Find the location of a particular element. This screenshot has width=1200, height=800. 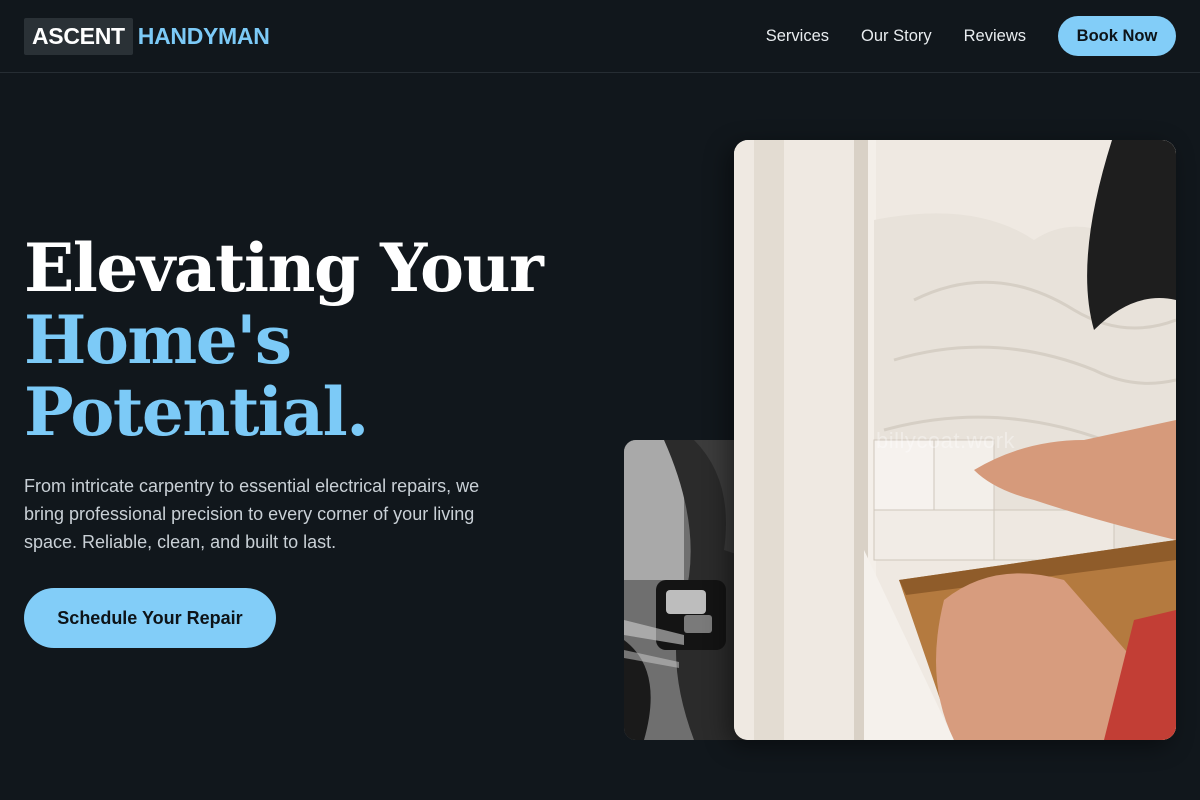

main-nav: Services Our Story Reviews Book Now is located at coordinates (971, 36).